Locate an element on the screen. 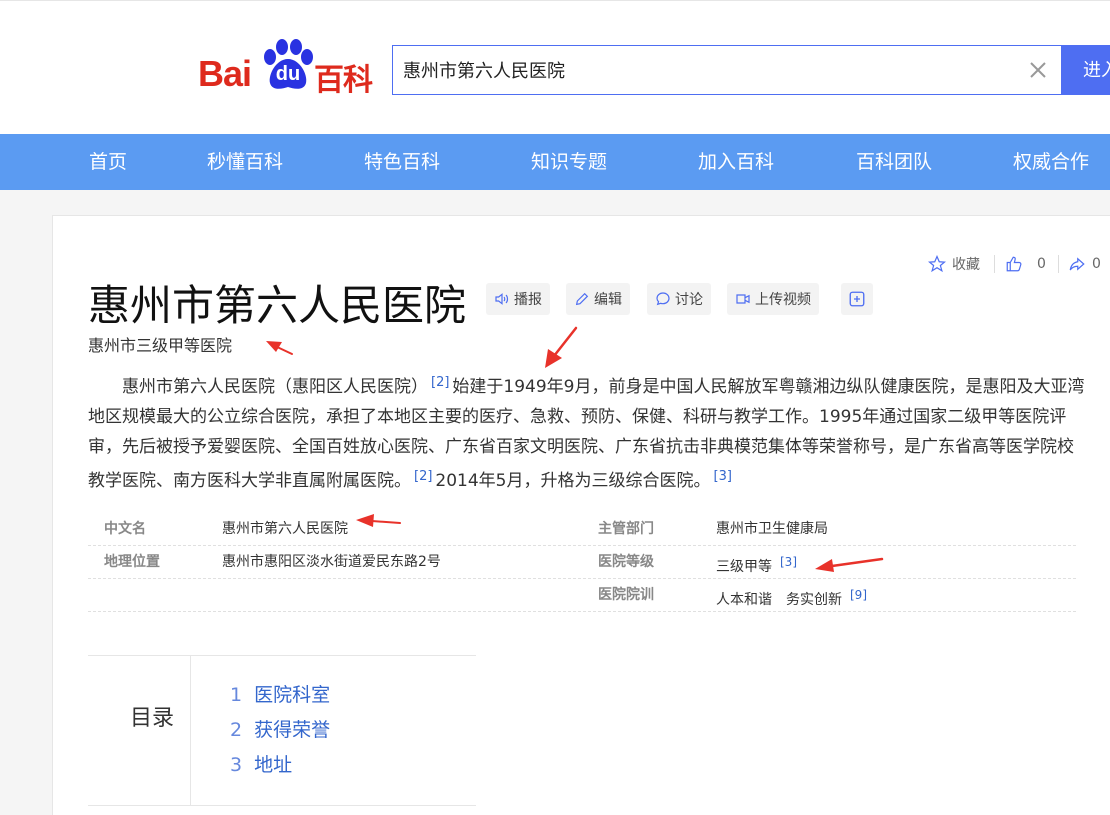 This screenshot has width=1110, height=815. info-label: 医院等级 is located at coordinates (626, 562).